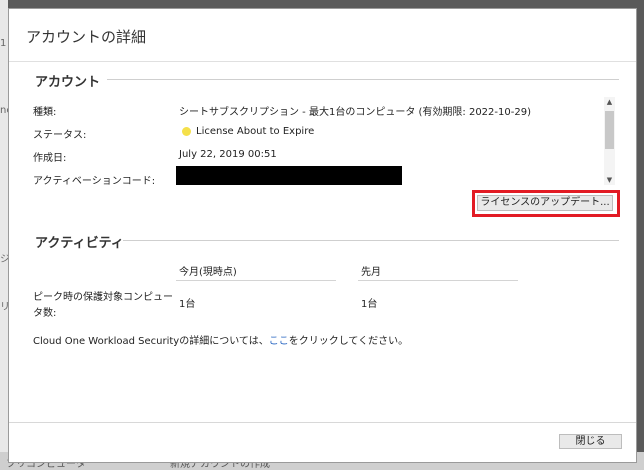 Image resolution: width=644 pixels, height=470 pixels. What do you see at coordinates (186, 131) in the screenshot?
I see `status-indicator-icon` at bounding box center [186, 131].